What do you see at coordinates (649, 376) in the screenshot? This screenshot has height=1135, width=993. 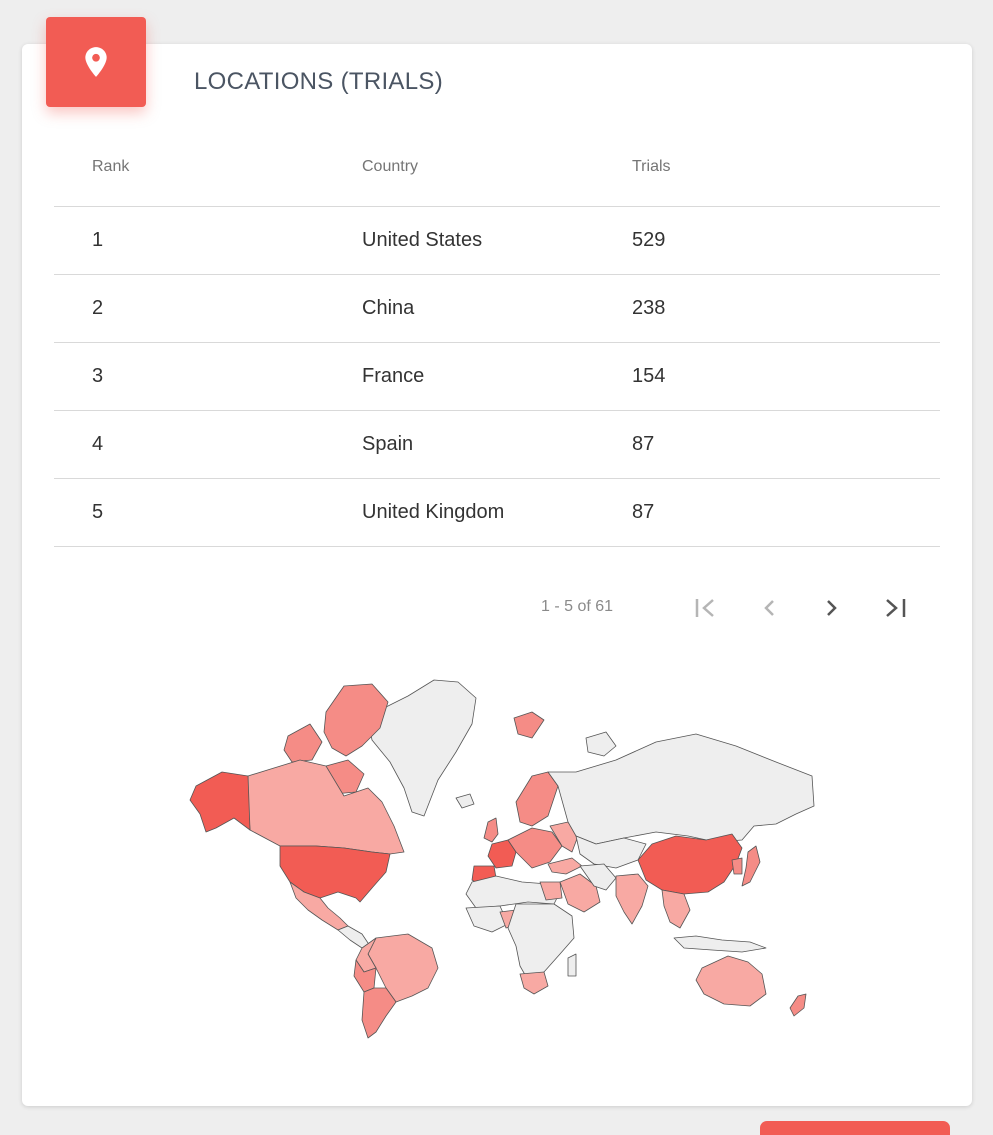 I see `cell-trials: 154` at bounding box center [649, 376].